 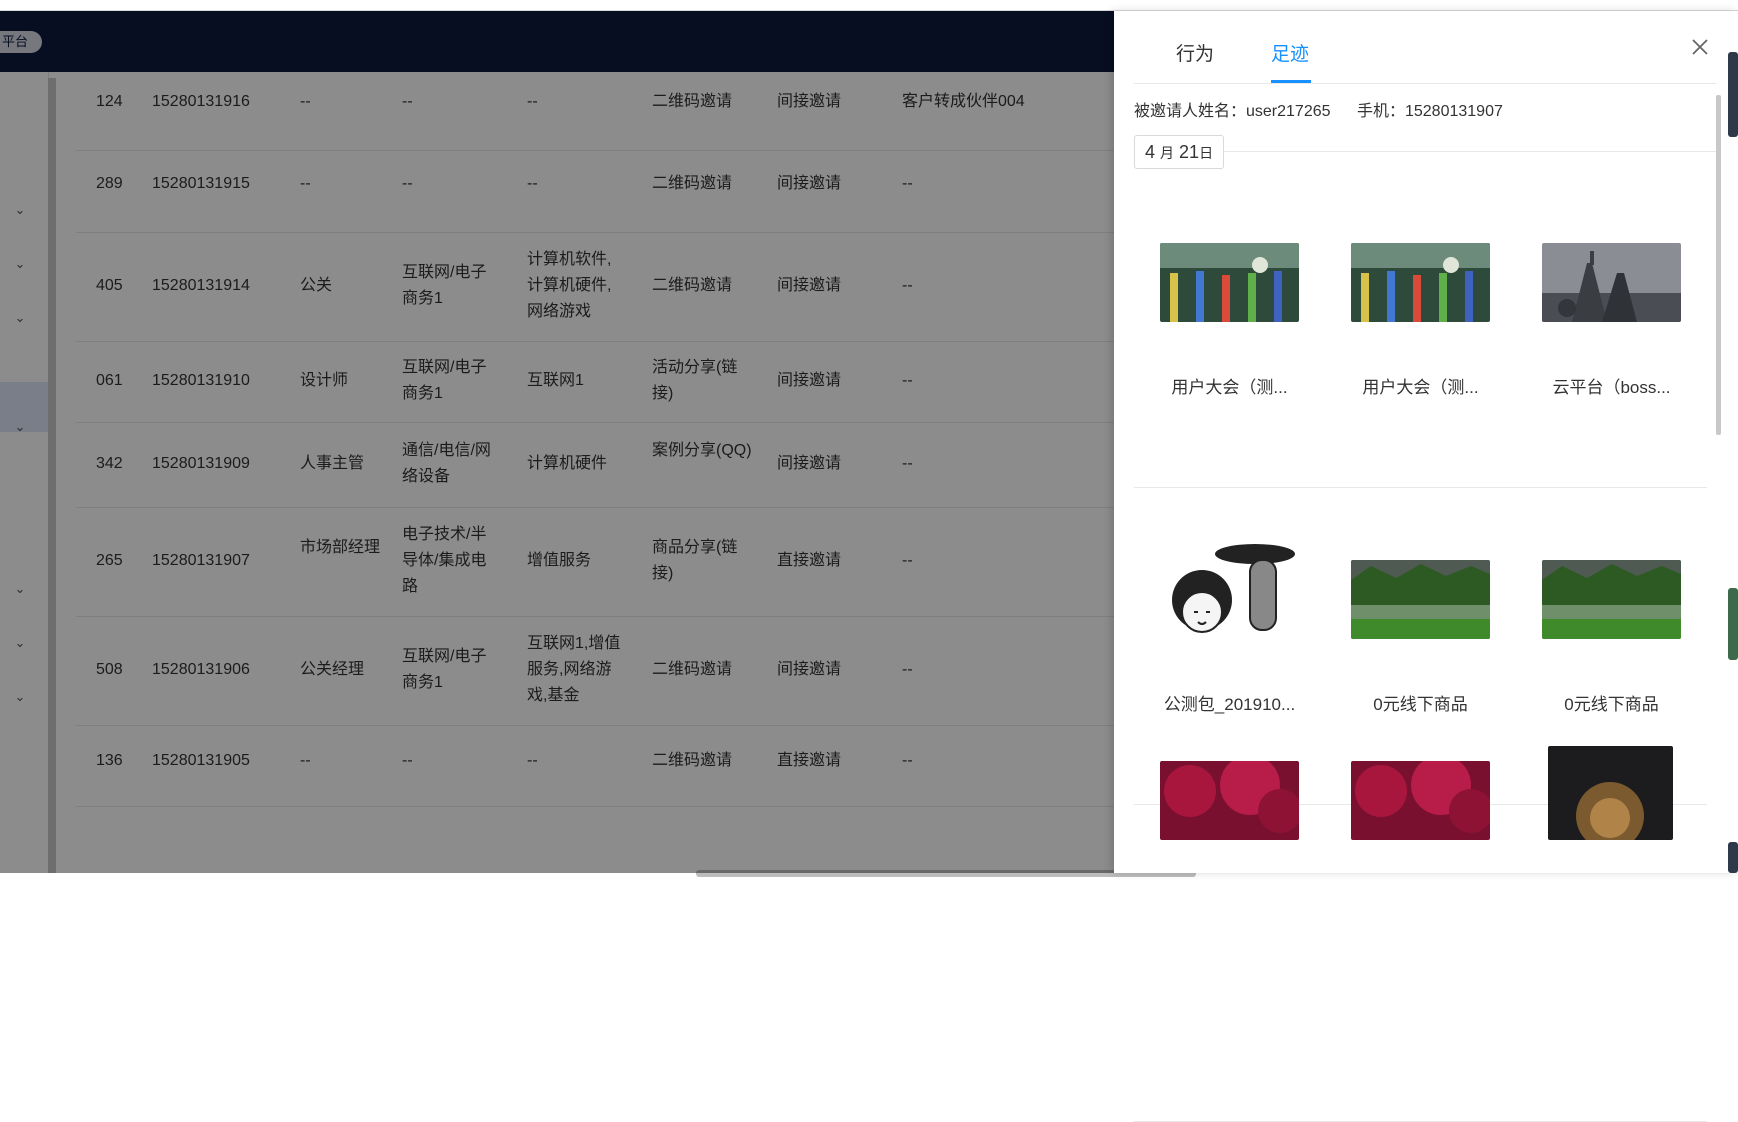 I want to click on divider-line, so click(x=1469, y=151).